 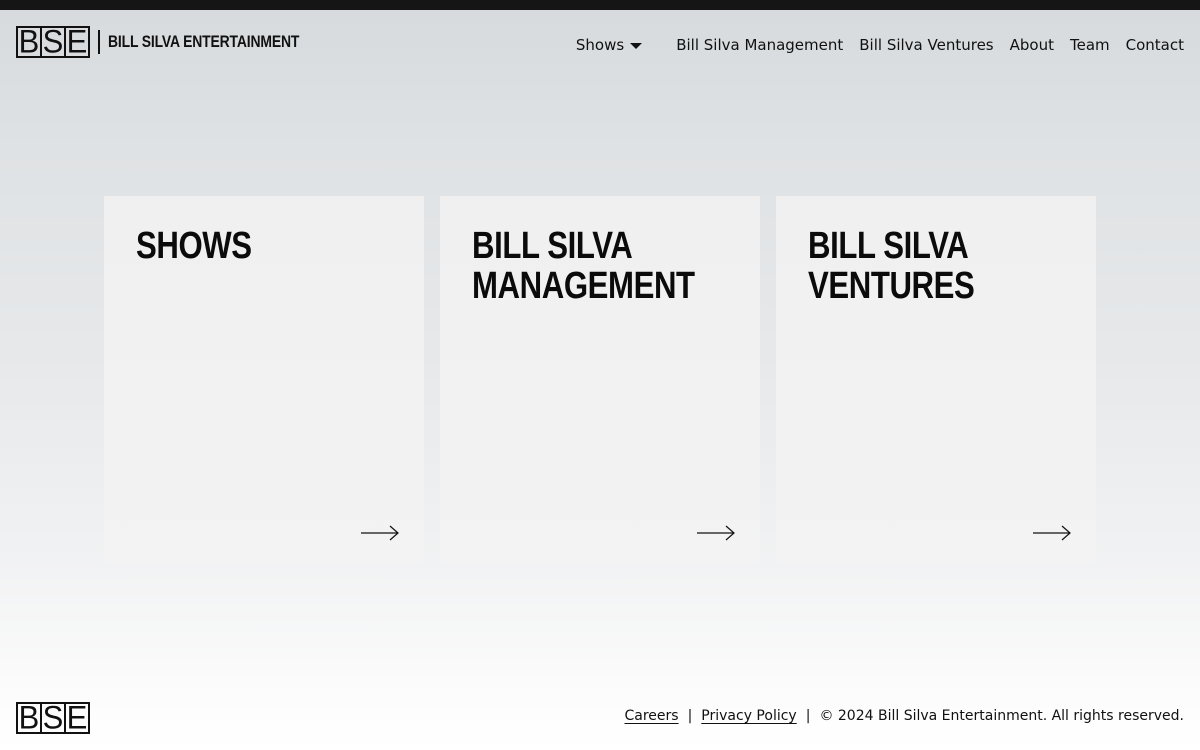 I want to click on card-shows: SHOWS, so click(x=264, y=380).